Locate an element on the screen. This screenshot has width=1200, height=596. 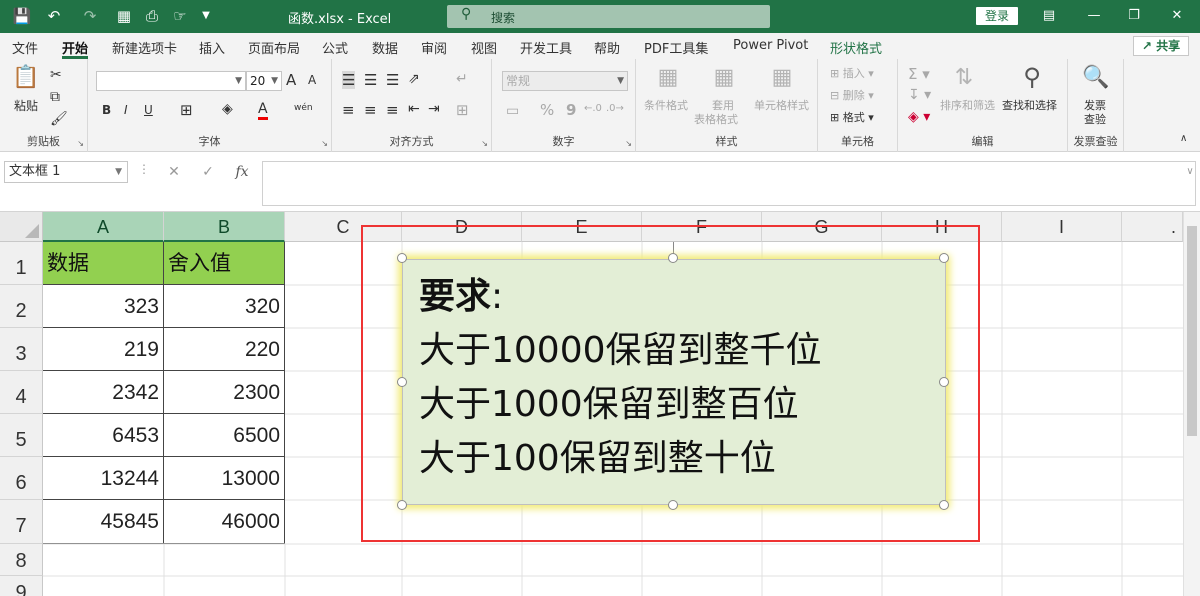
cancel-icon: ✕ is located at coordinates (174, 172).